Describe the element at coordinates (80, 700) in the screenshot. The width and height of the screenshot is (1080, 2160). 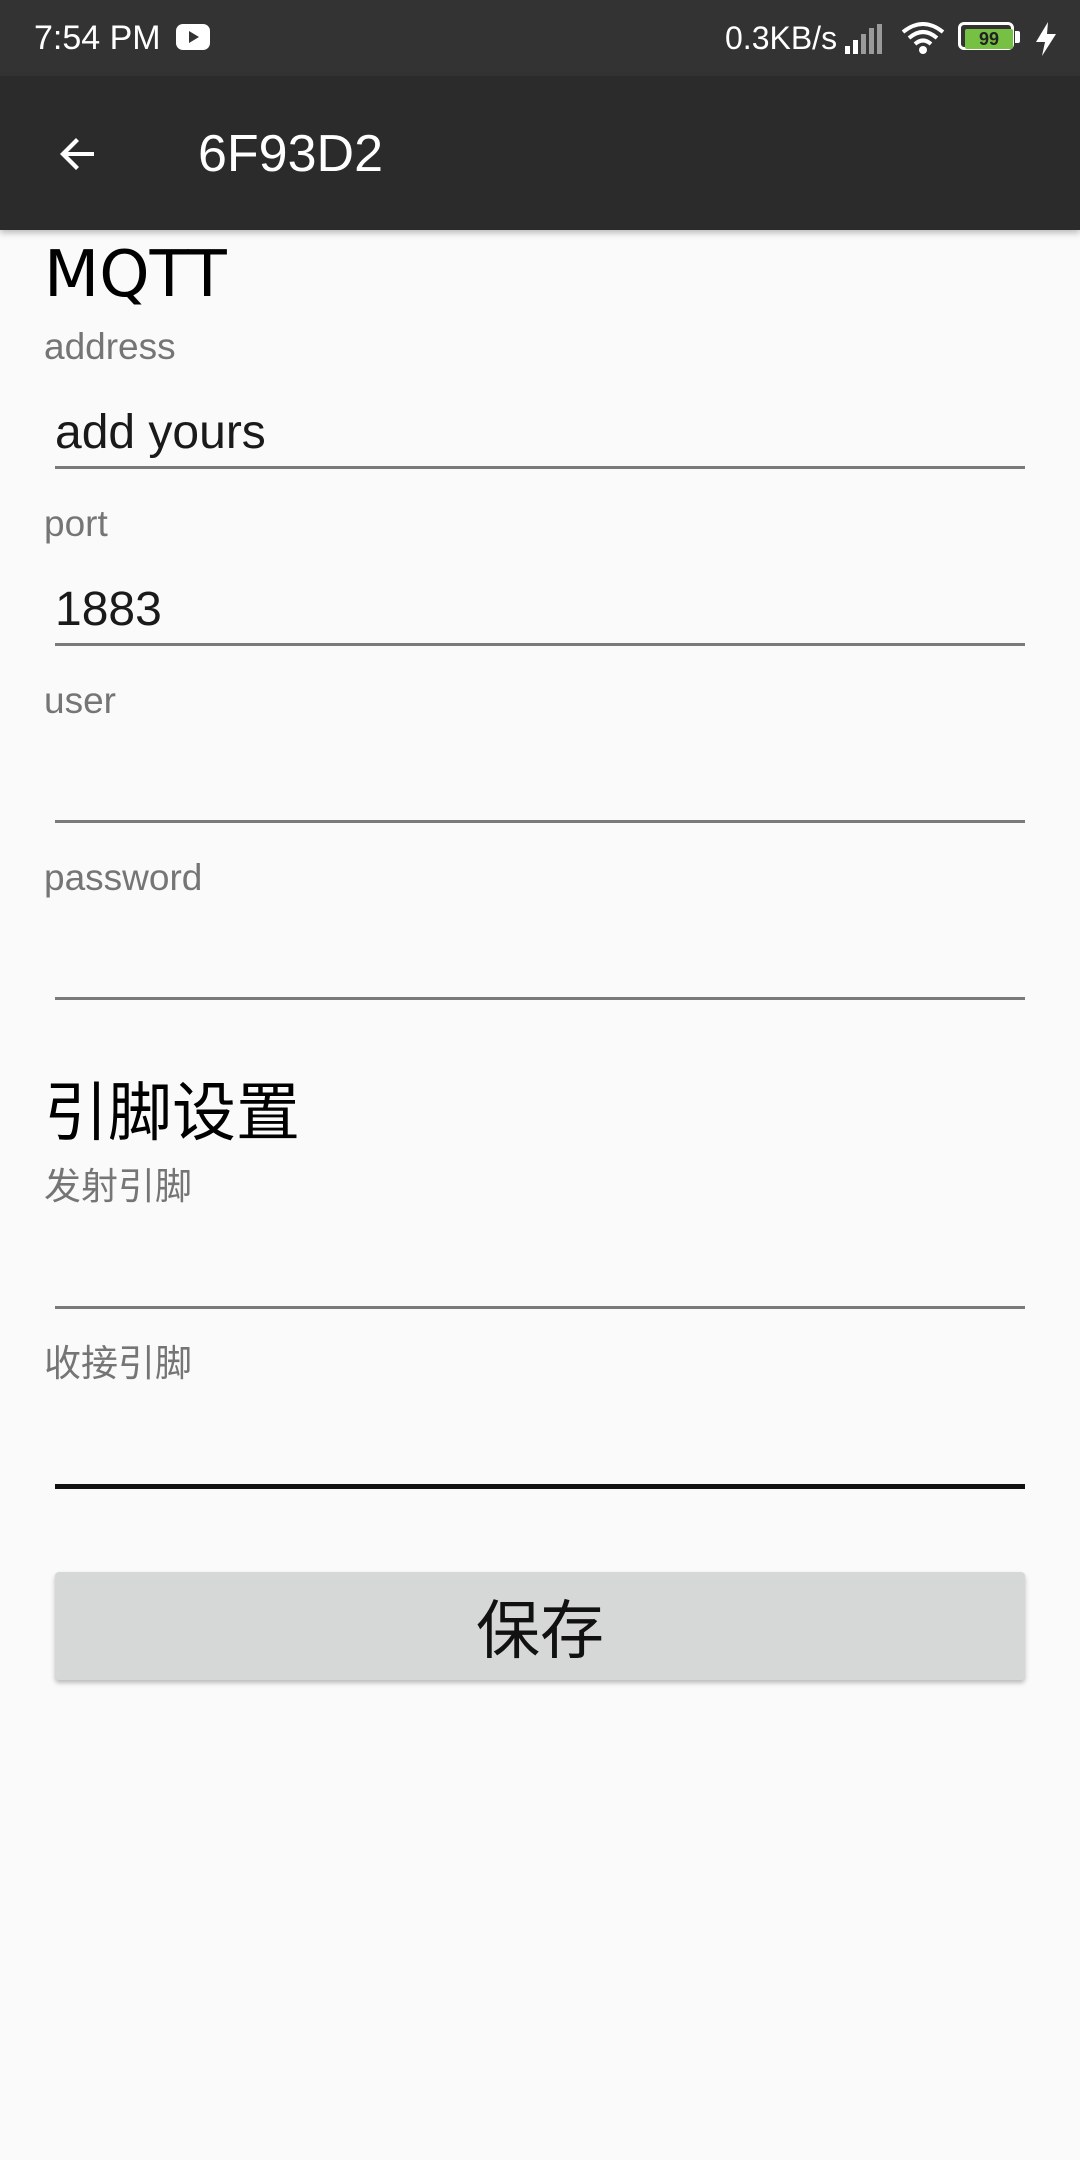
I see `user-label: user` at that location.